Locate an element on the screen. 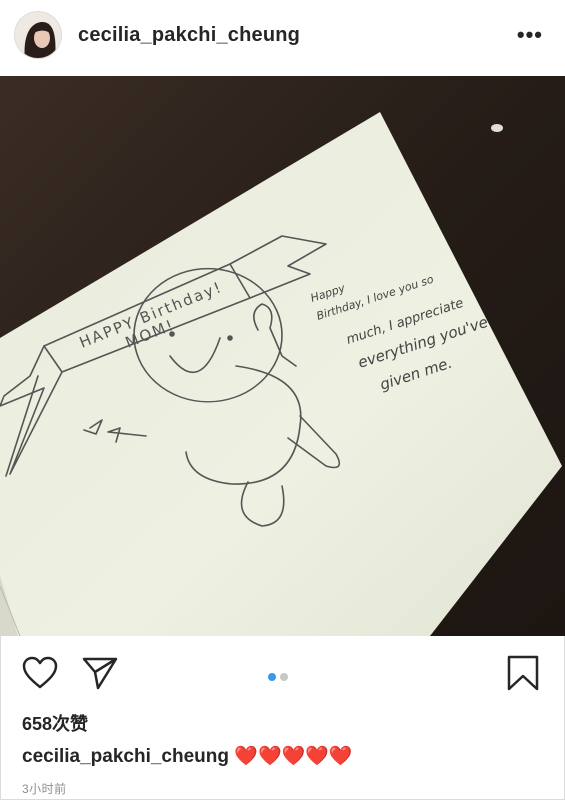 The image size is (565, 800). carousel-dot-active is located at coordinates (272, 677).